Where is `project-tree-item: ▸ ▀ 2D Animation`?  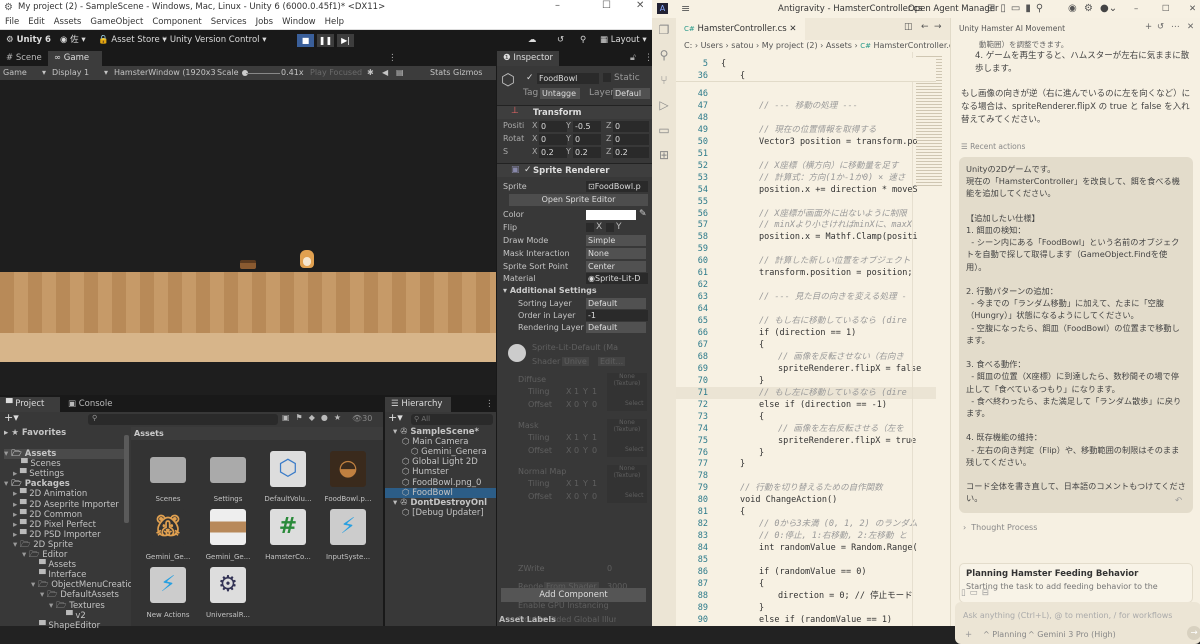
project-tree-item: ▸ ▀ 2D Animation is located at coordinates (50, 494).